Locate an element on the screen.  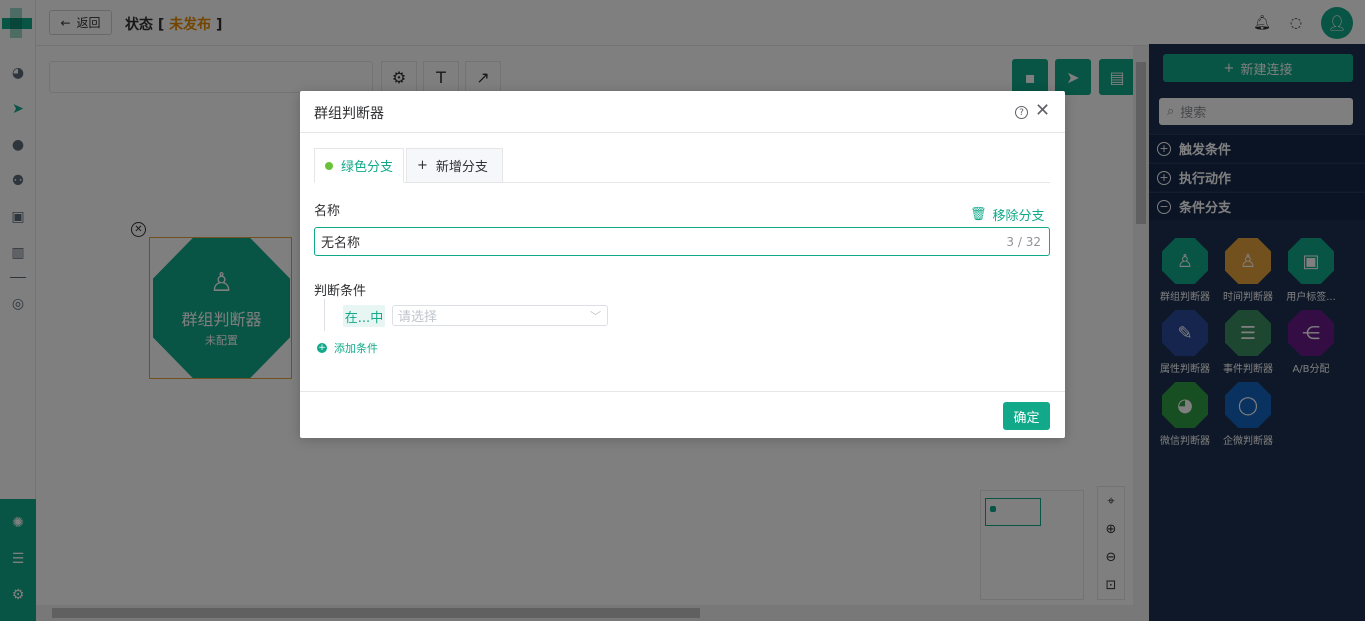
condition-label: 判断条件 is located at coordinates (340, 291).